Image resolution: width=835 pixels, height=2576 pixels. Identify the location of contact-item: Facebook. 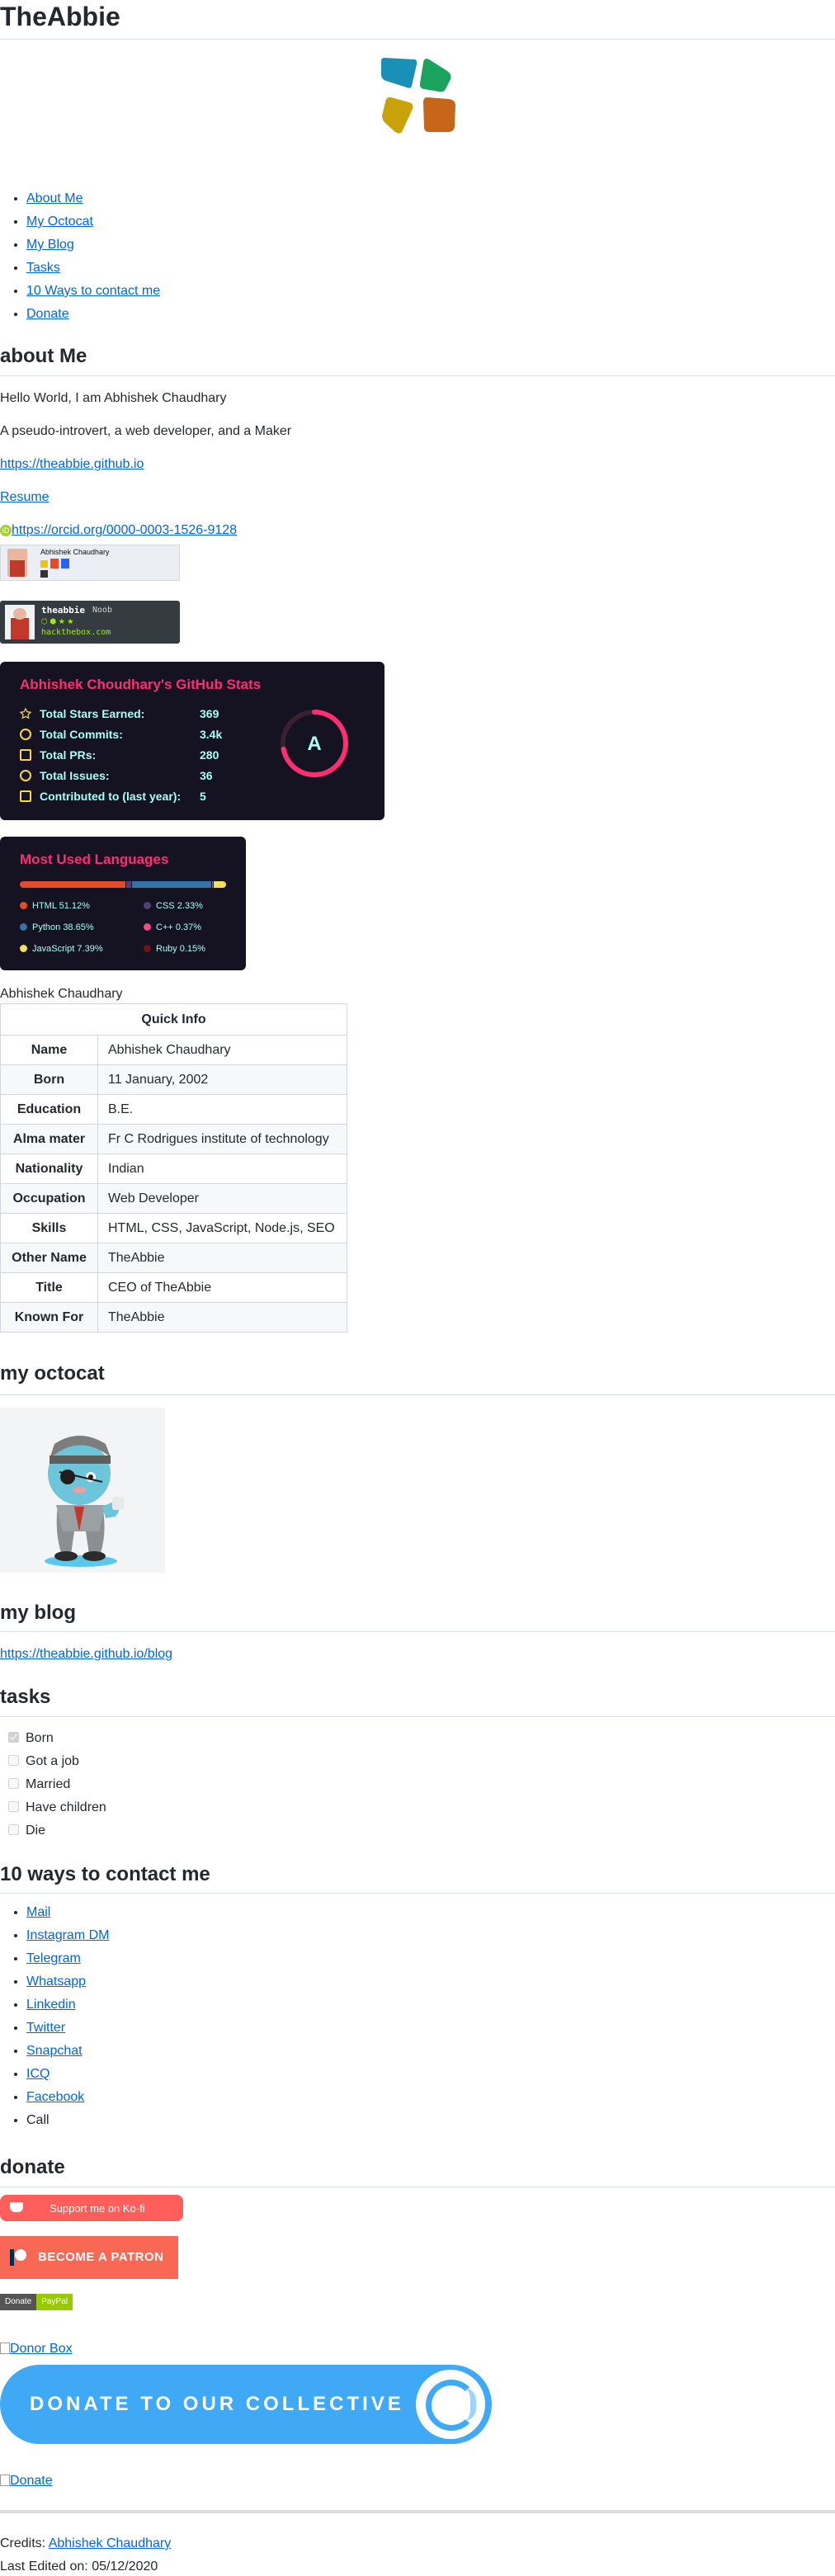
(67, 2097).